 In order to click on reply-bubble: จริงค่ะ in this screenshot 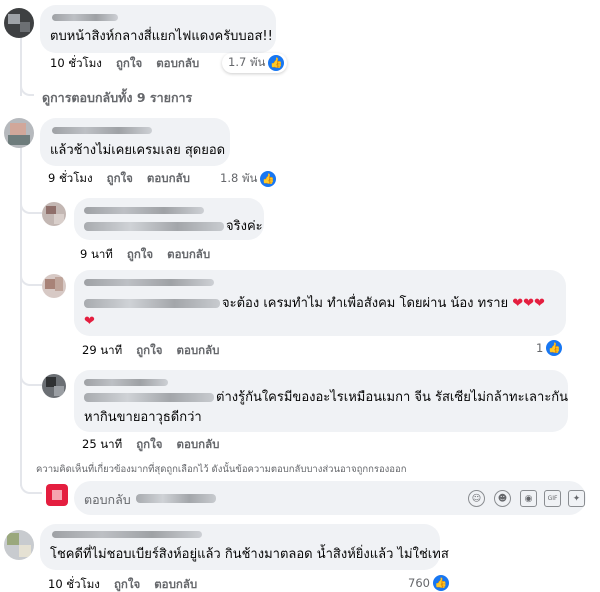, I will do `click(169, 219)`.